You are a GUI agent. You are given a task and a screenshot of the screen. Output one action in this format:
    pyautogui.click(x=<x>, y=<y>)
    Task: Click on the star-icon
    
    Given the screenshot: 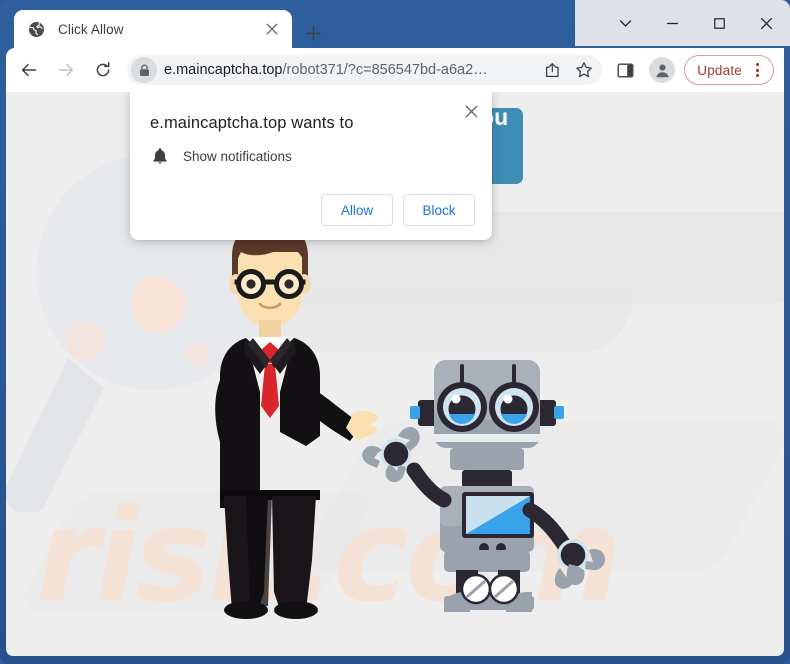 What is the action you would take?
    pyautogui.click(x=584, y=70)
    